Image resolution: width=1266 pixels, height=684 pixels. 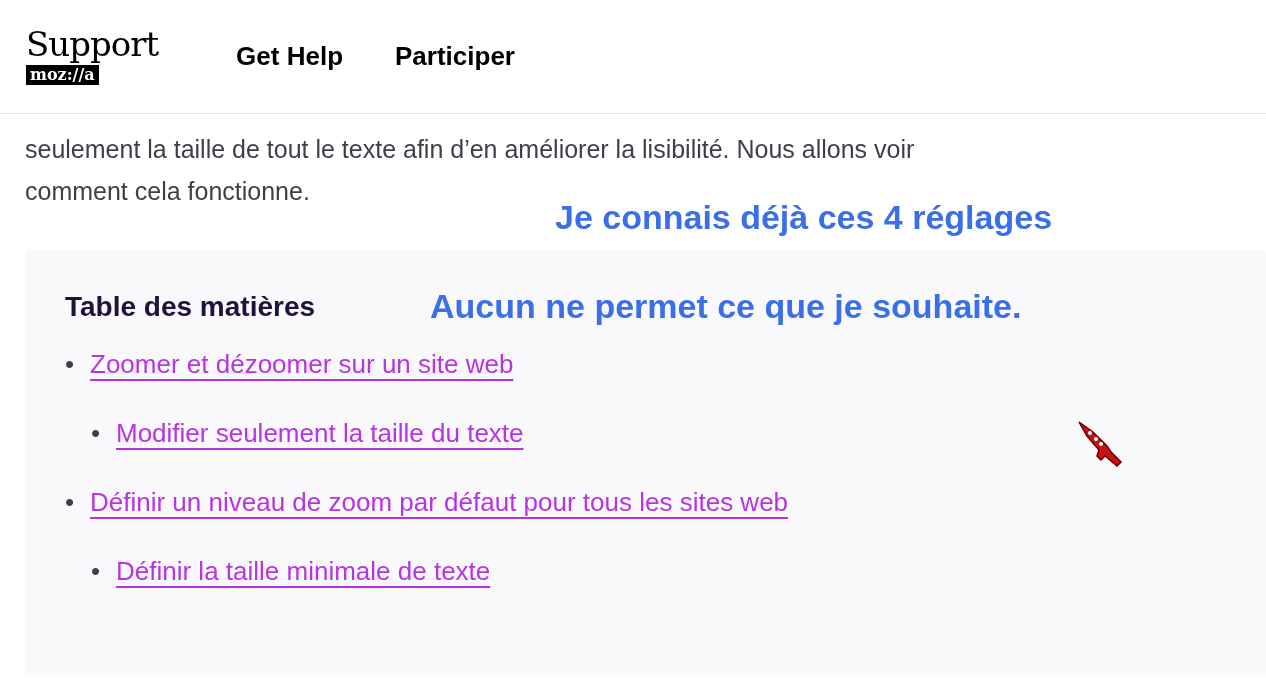 I want to click on toc-link: Modifier seulement la taille du texte, so click(x=320, y=432).